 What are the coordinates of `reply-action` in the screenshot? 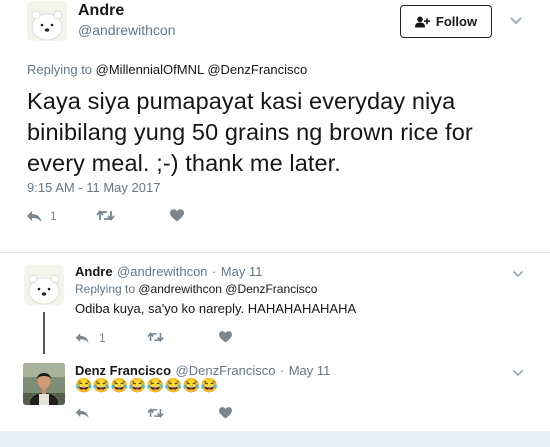 It's located at (82, 413).